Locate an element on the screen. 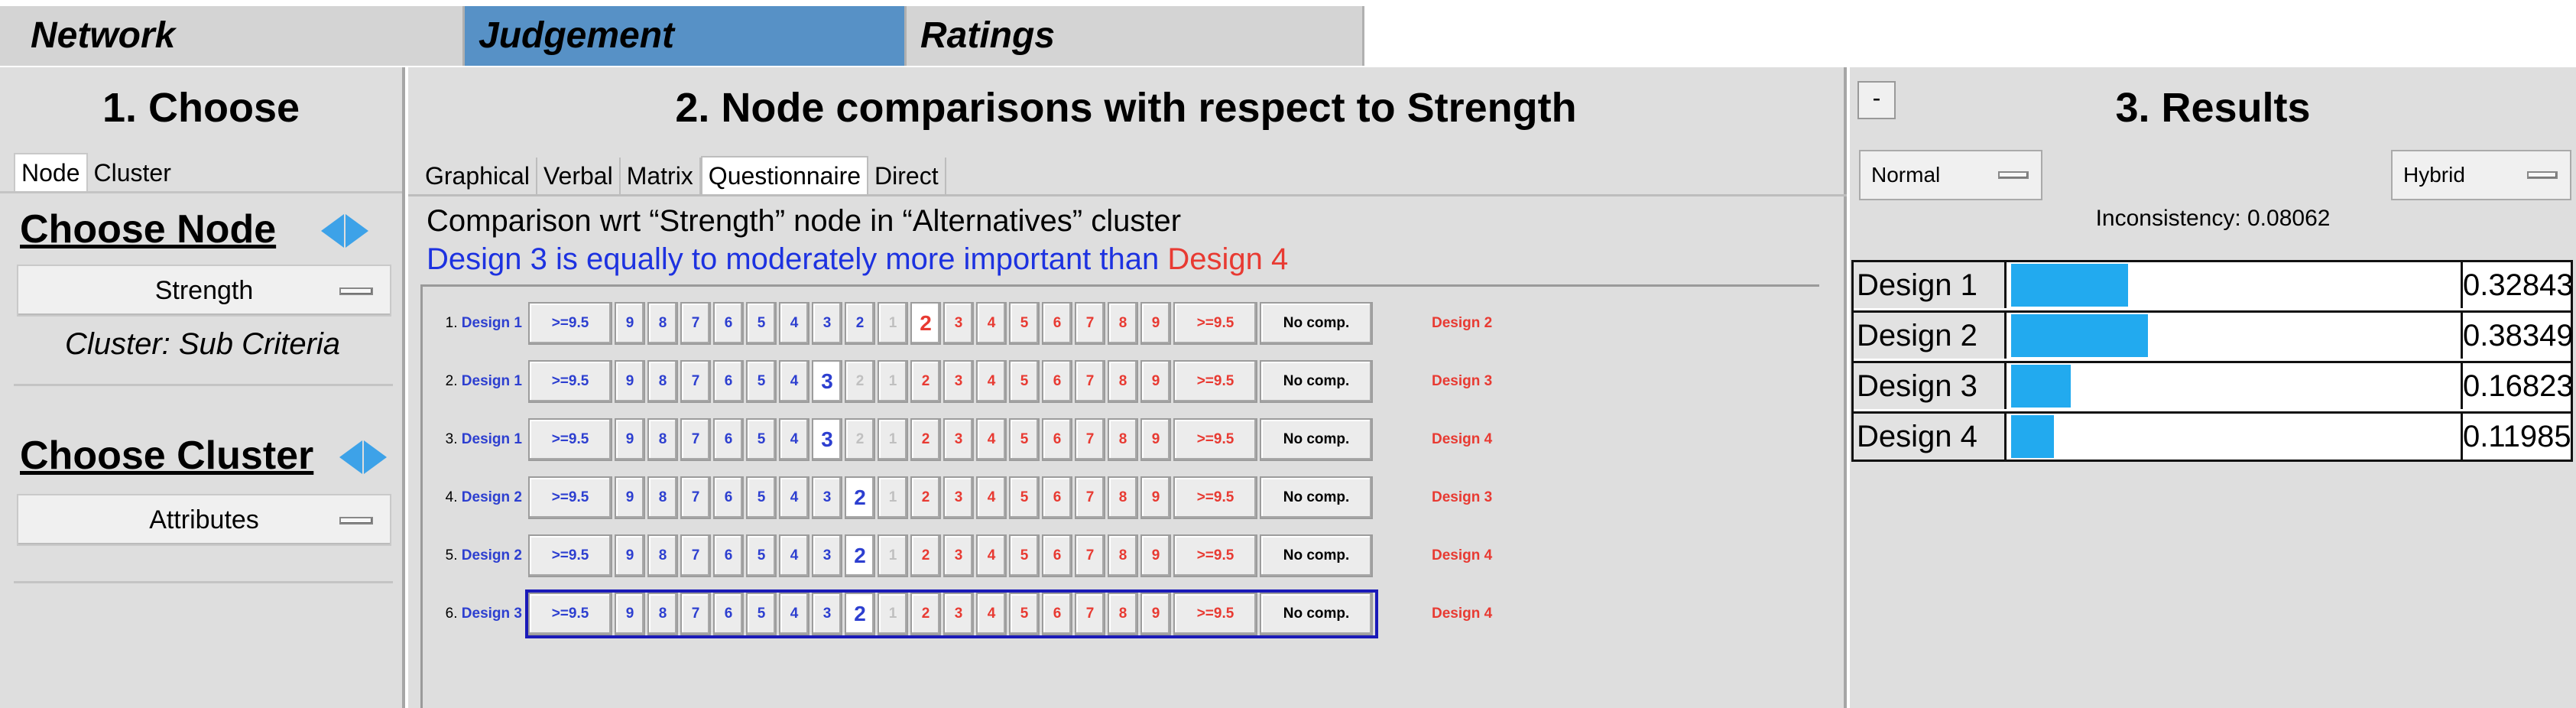 This screenshot has height=708, width=2576. tab-judgement: Judgement is located at coordinates (686, 36).